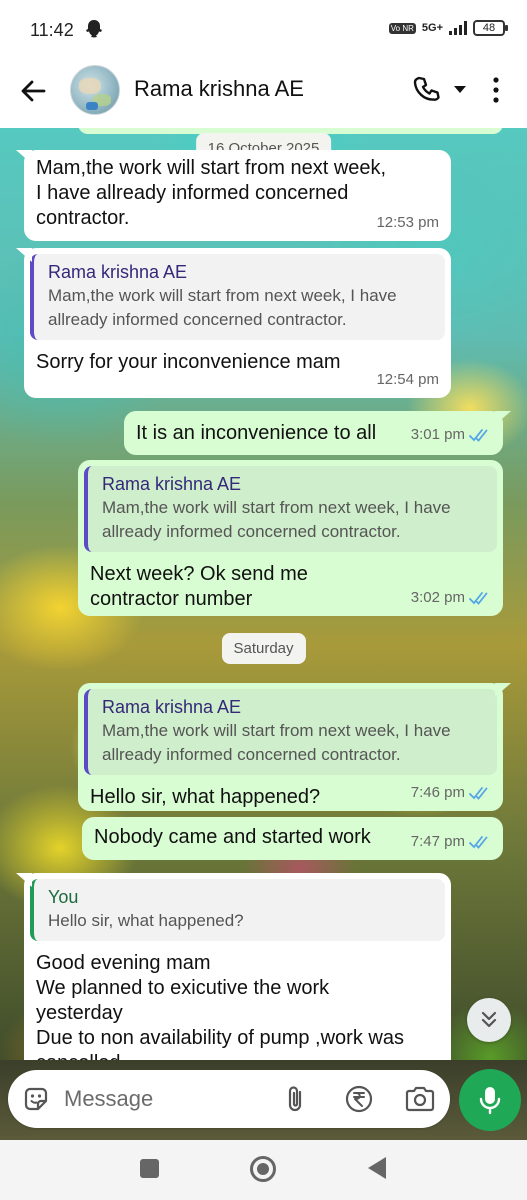 The image size is (527, 1200). I want to click on snapchat-ghost-icon, so click(94, 29).